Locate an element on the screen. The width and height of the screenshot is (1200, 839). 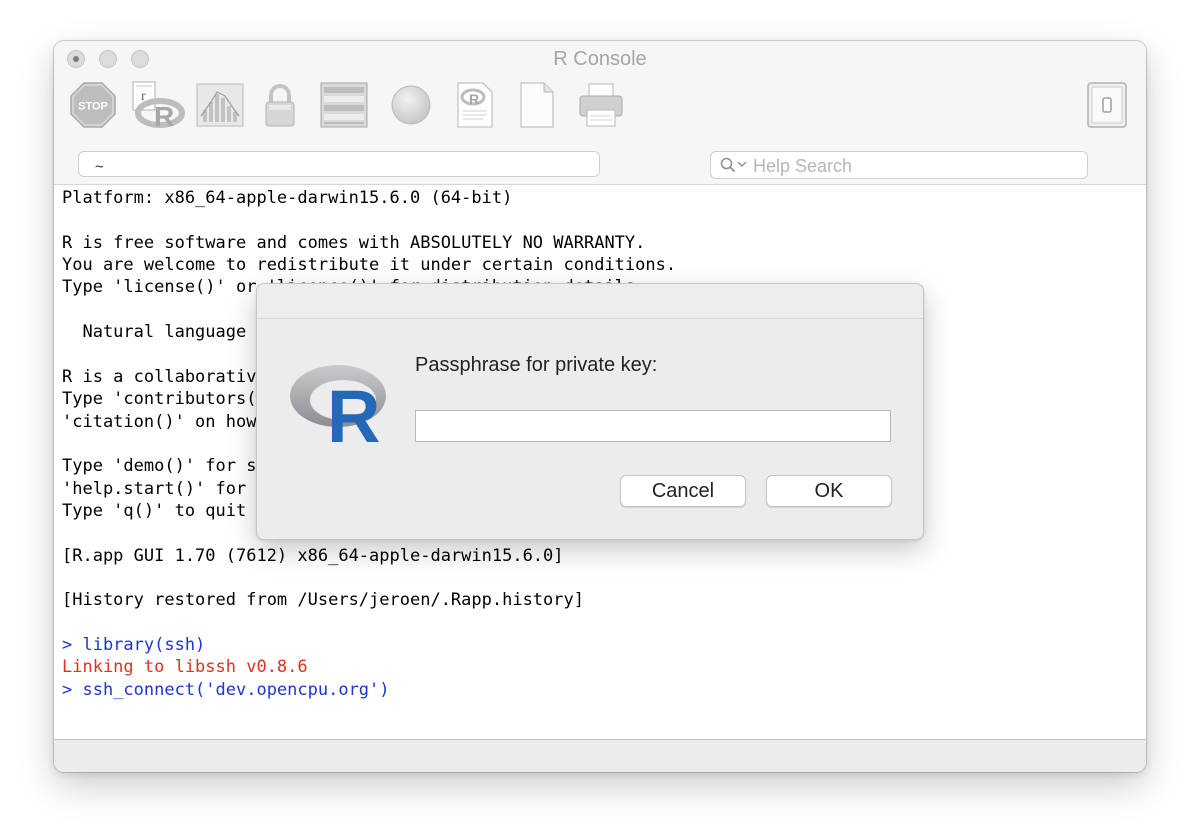
drawer-toggle-button is located at coordinates (1107, 105).